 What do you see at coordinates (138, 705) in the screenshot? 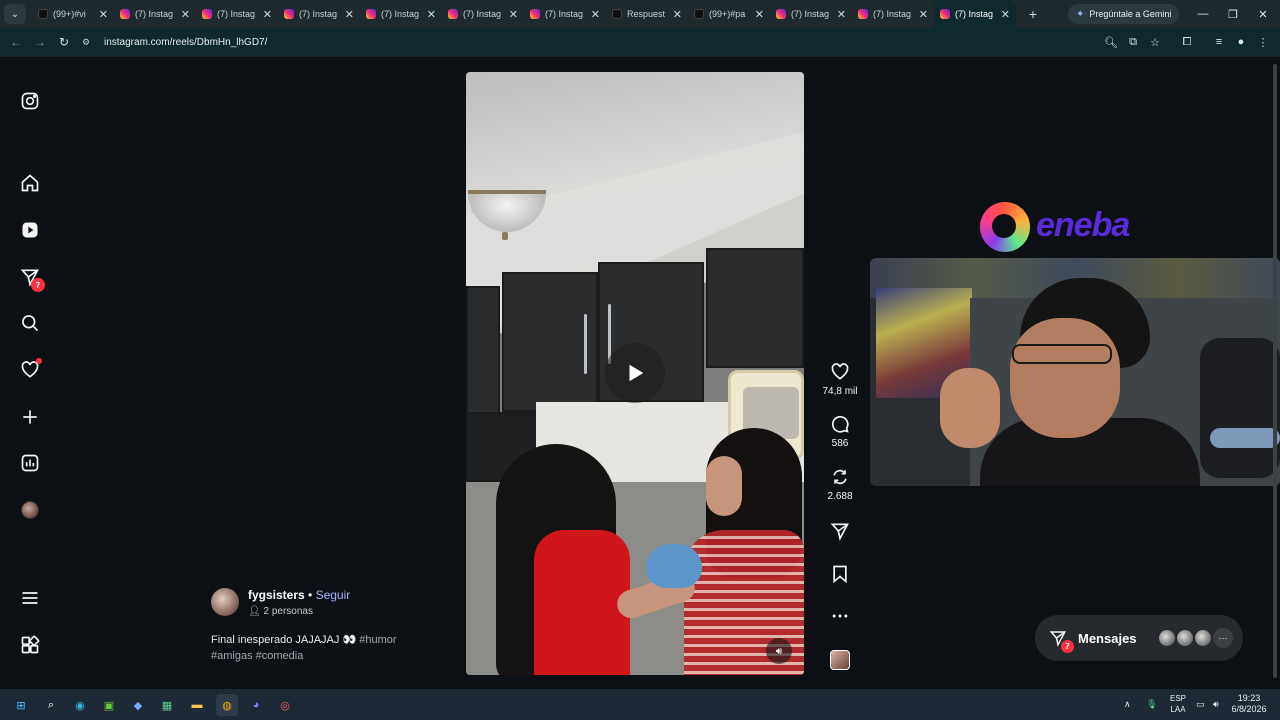
I see `vscode-icon: ◆` at bounding box center [138, 705].